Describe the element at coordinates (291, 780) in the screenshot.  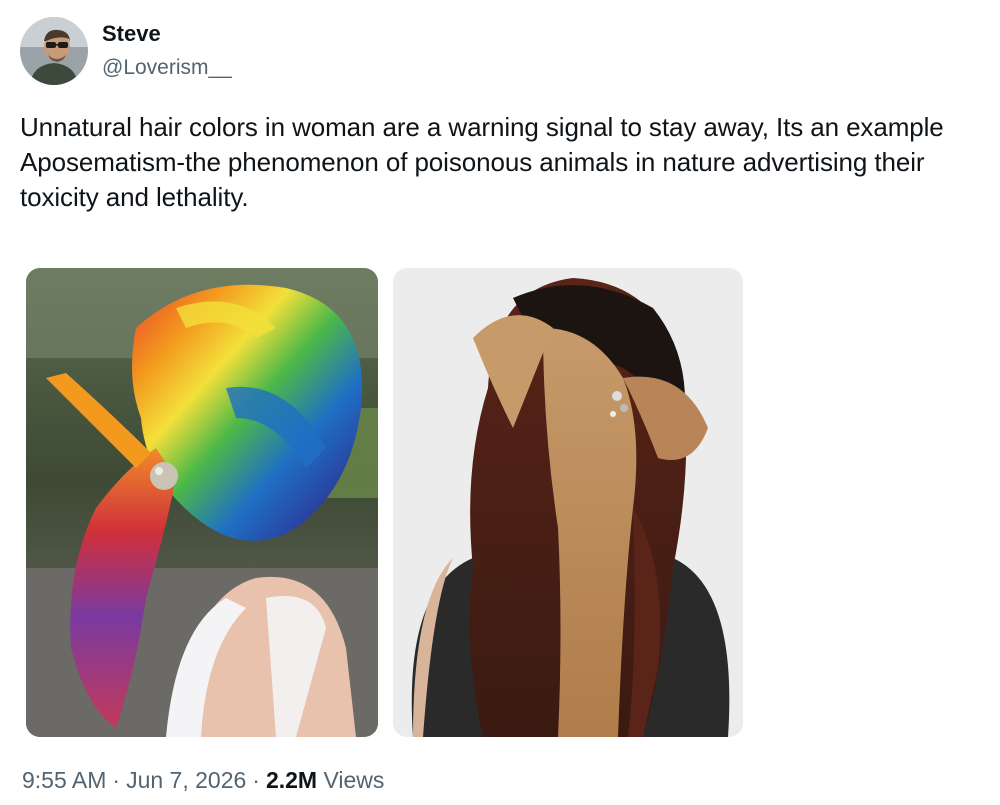
I see `views-count: 2.2M` at that location.